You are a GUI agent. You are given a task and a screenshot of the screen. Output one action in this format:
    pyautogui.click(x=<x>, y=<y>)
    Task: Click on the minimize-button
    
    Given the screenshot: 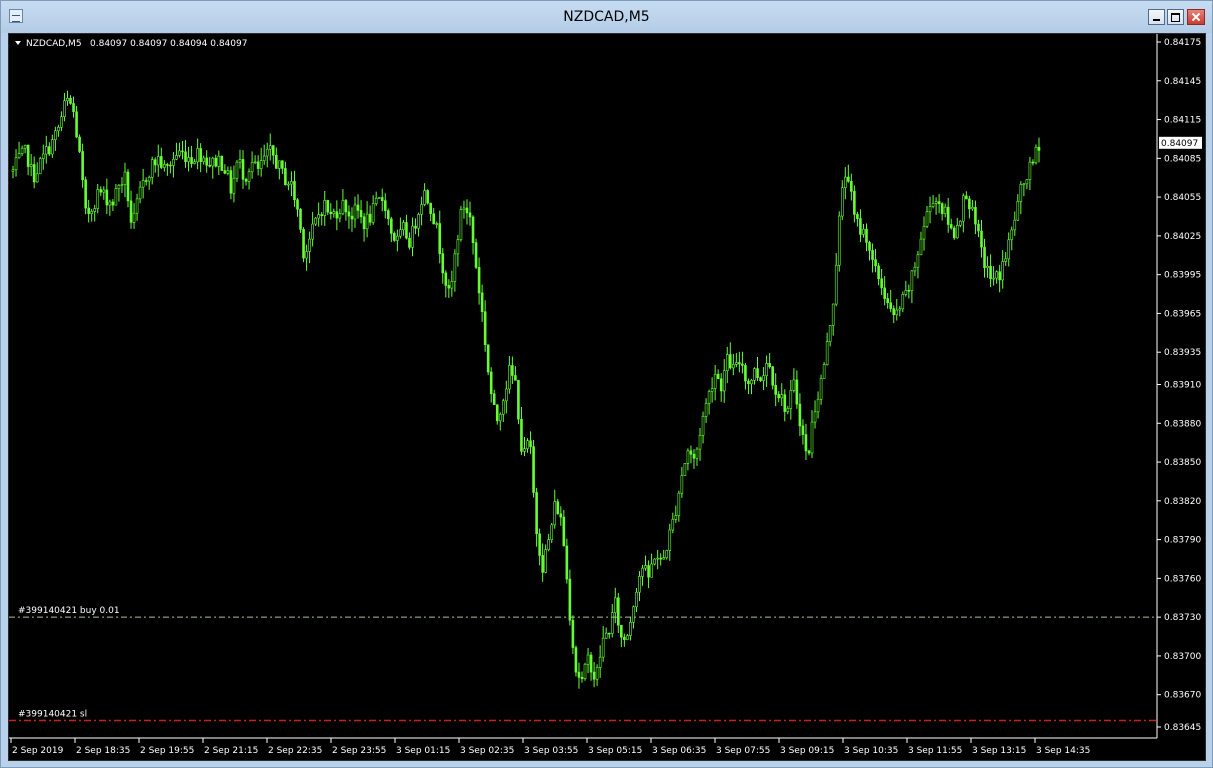 What is the action you would take?
    pyautogui.click(x=1156, y=17)
    